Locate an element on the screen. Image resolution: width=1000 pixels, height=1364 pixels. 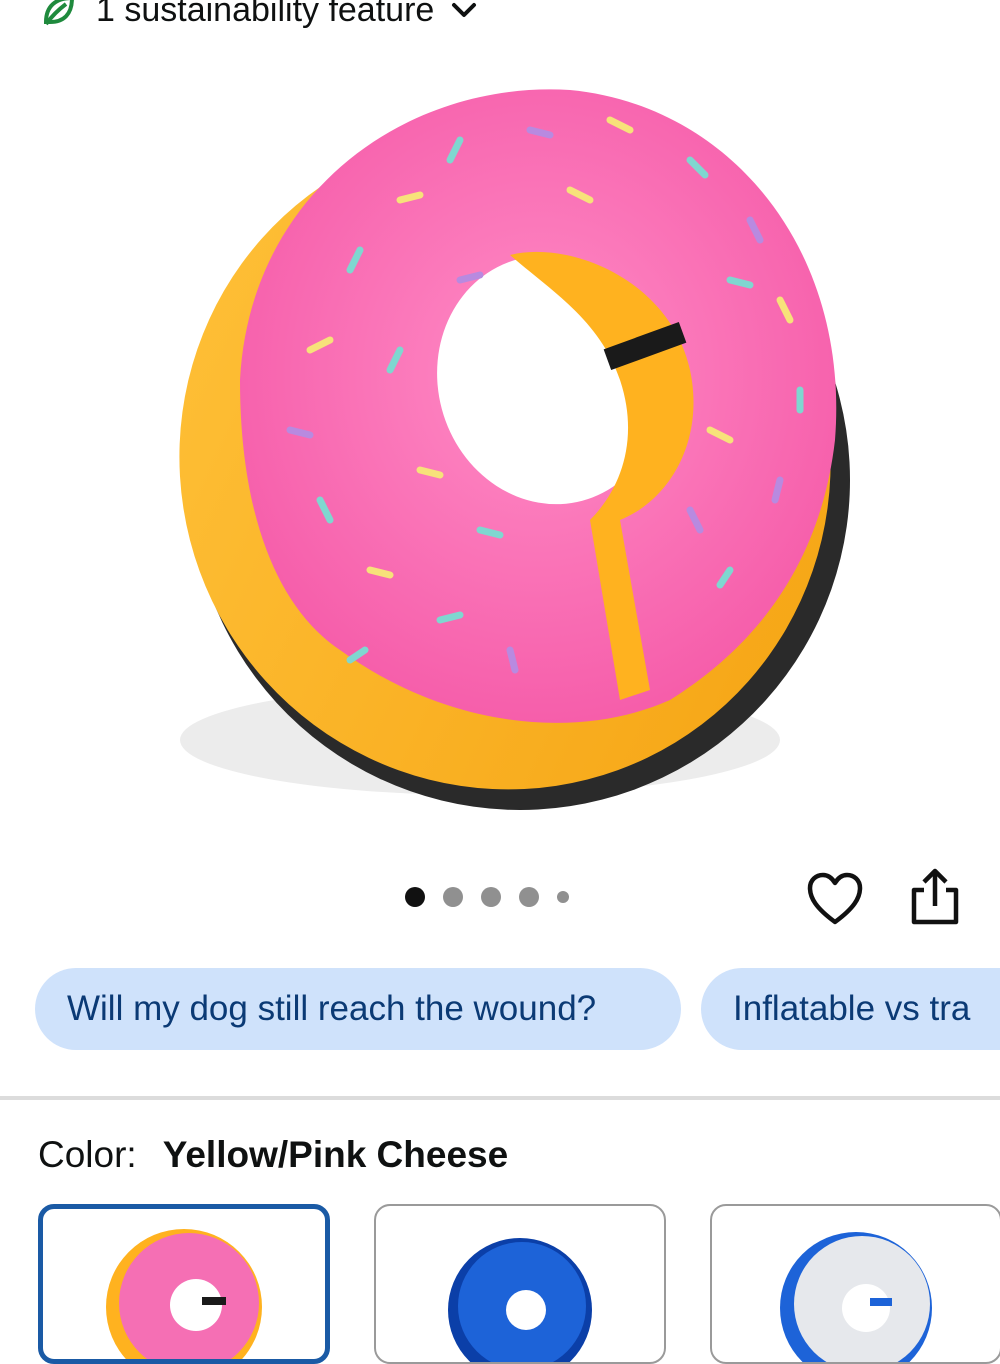
question-chip: Will my dog still reach the wound? is located at coordinates (358, 1009).